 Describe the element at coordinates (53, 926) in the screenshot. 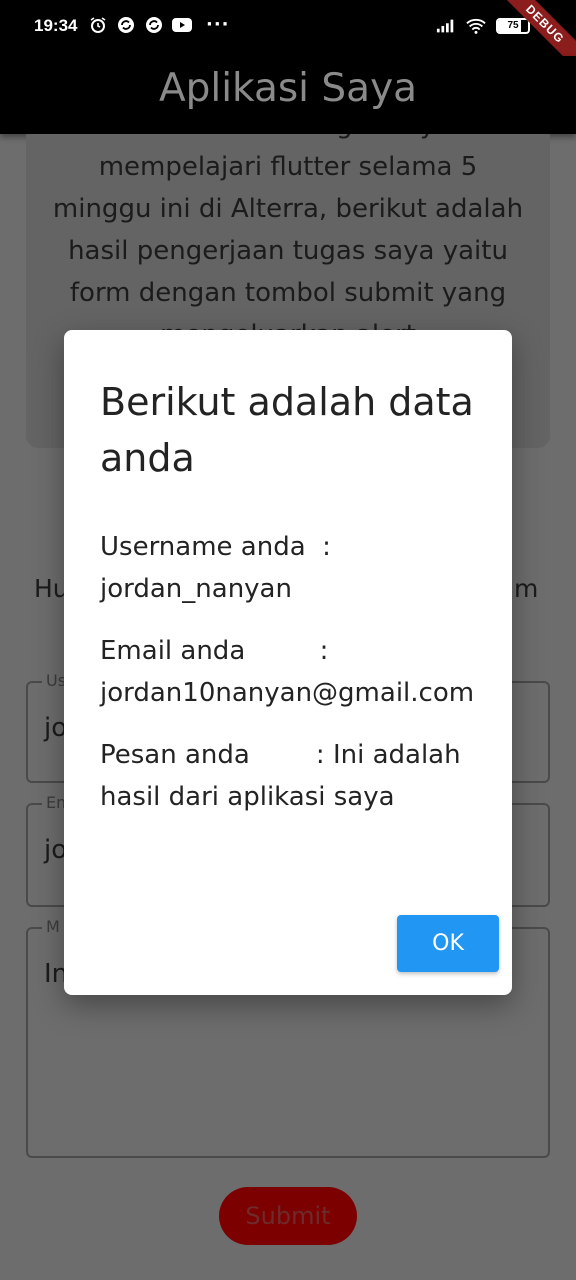

I see `message-field-label: M` at that location.